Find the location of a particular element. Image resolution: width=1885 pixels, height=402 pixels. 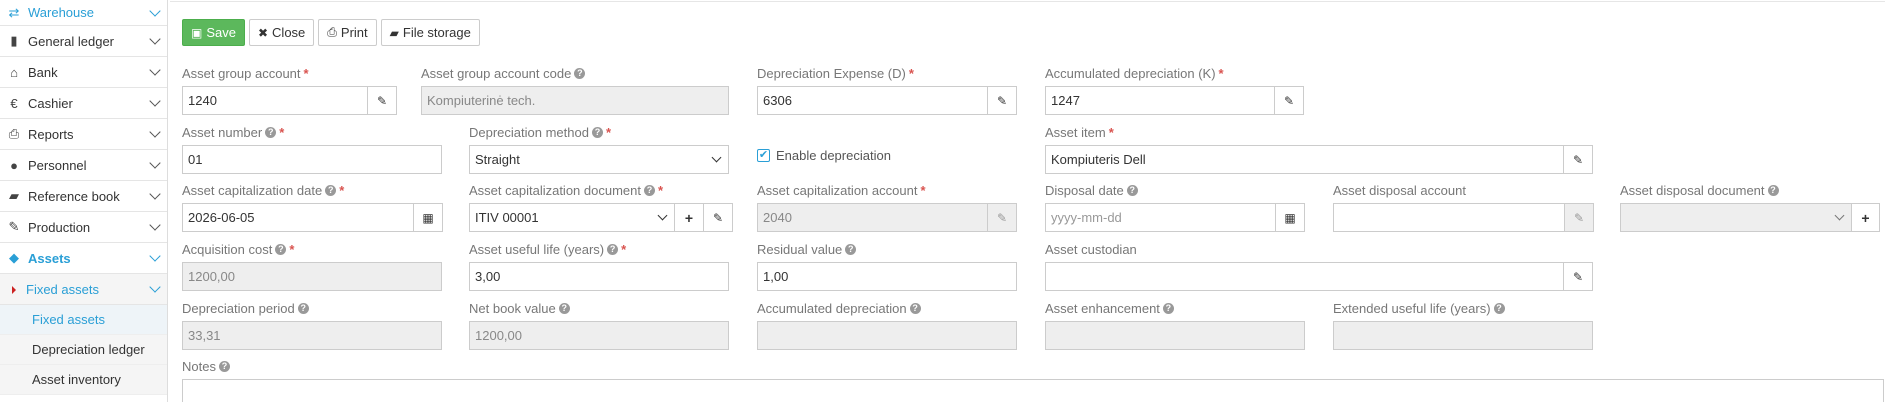

accumulated-depreciation-k-input is located at coordinates (1160, 100).